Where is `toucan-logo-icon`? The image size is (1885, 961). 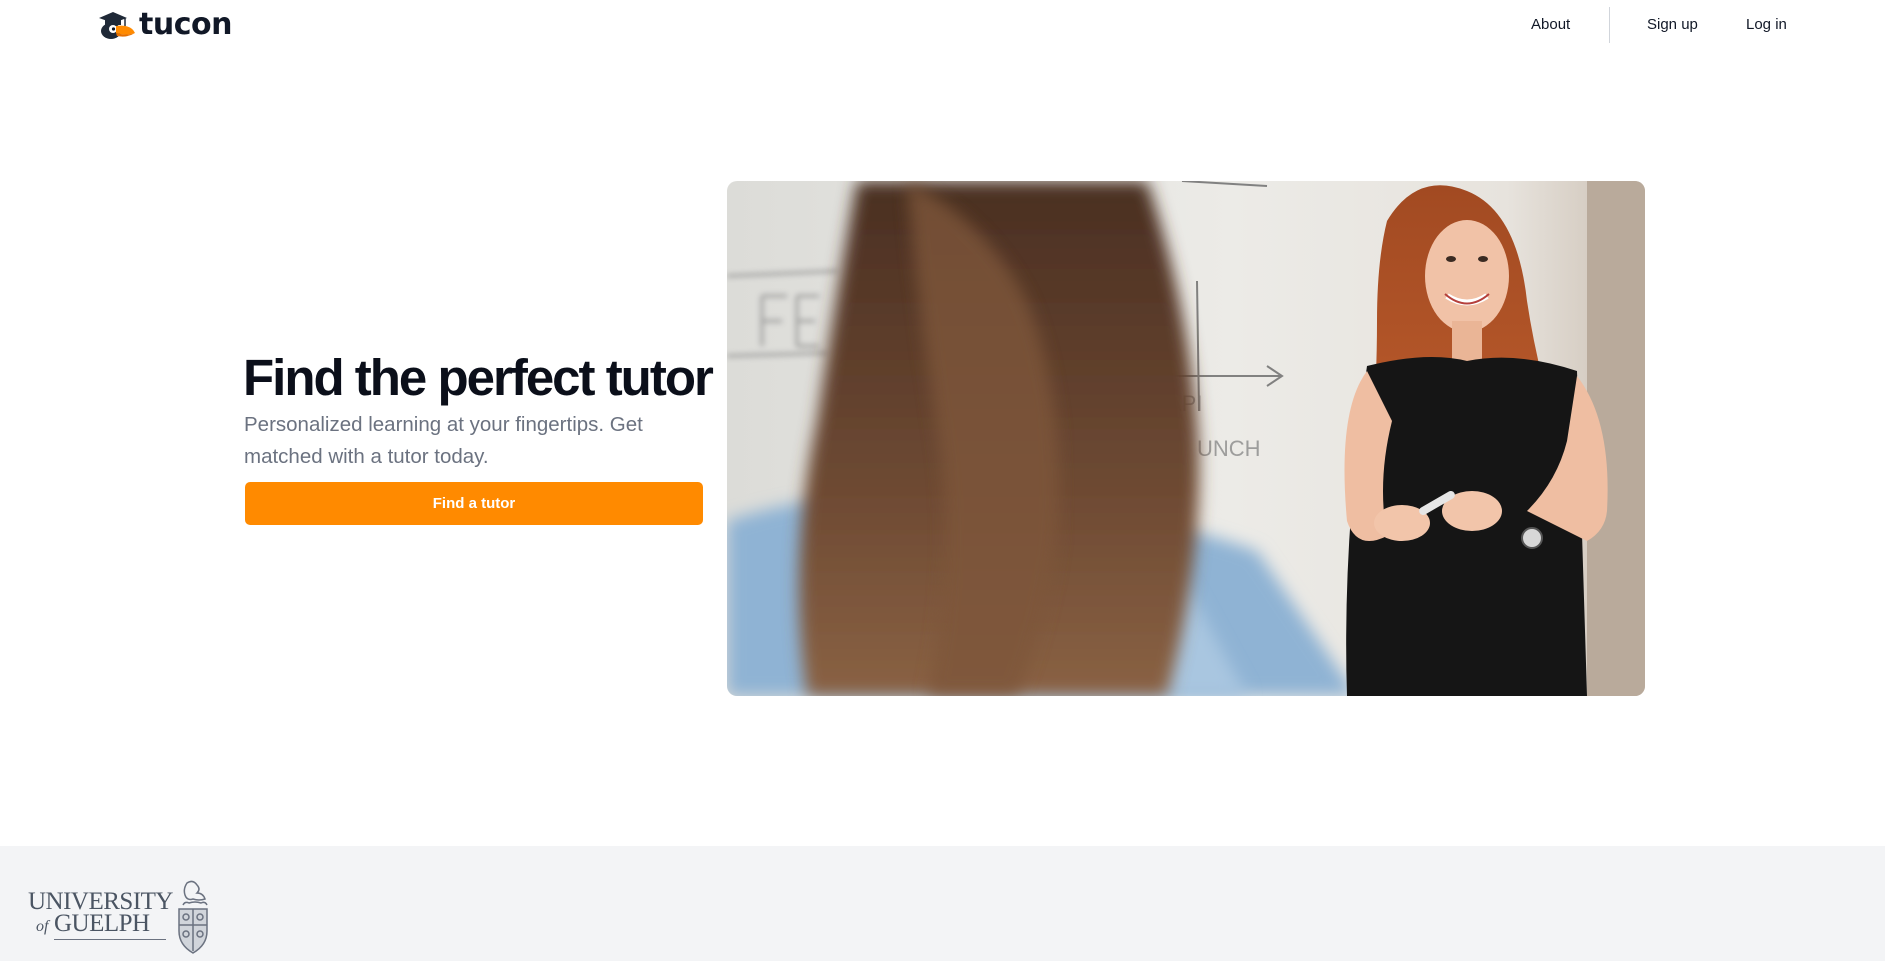 toucan-logo-icon is located at coordinates (117, 25).